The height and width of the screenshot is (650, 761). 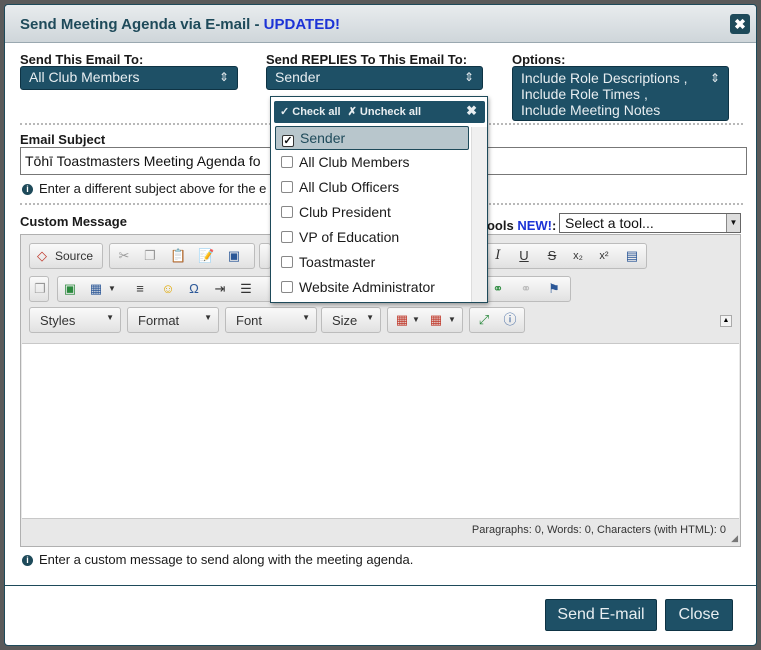 What do you see at coordinates (337, 262) in the screenshot?
I see `reply-option-label: Toastmaster` at bounding box center [337, 262].